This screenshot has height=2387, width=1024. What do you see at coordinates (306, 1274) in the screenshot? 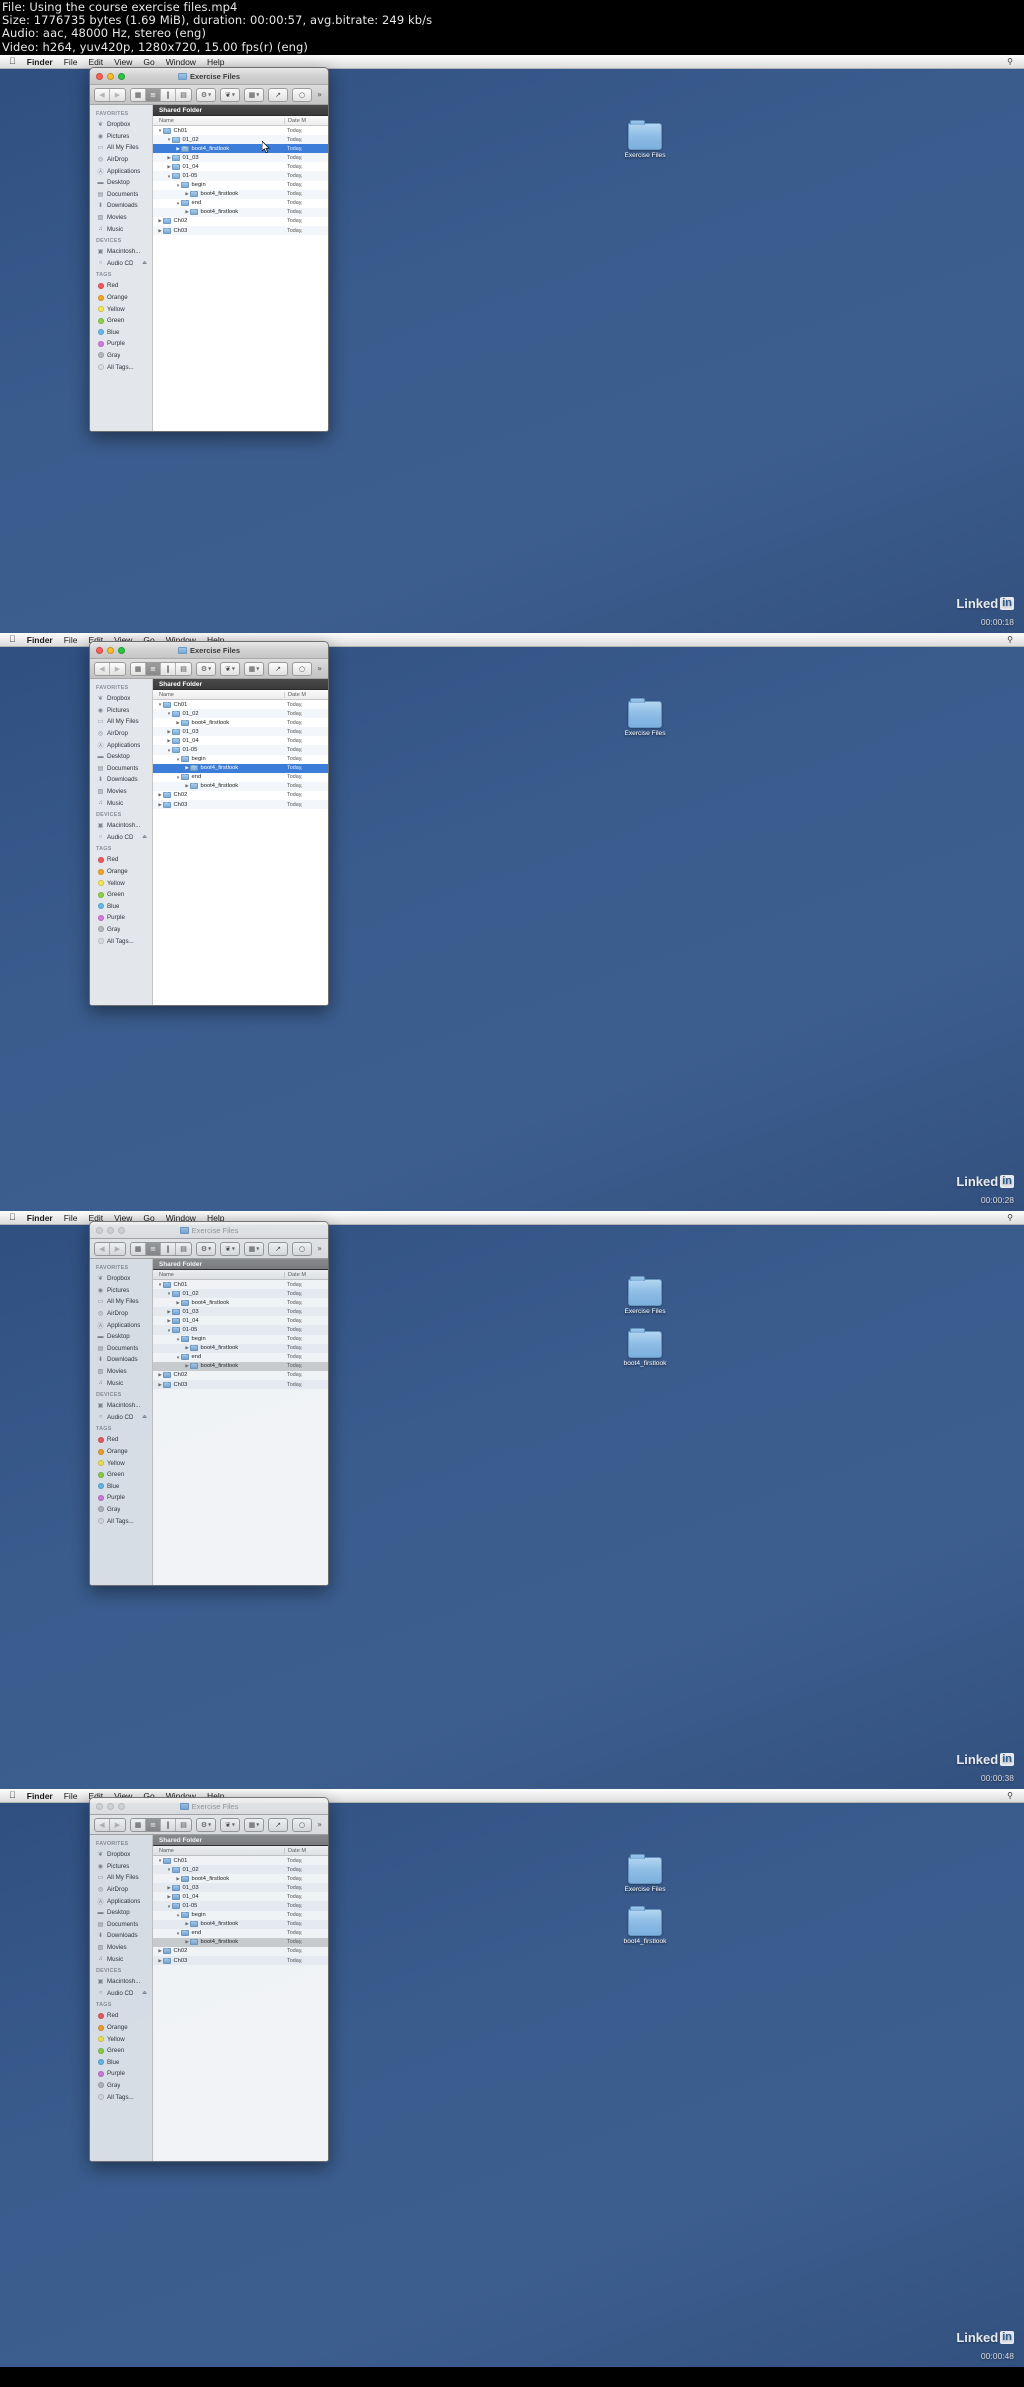
I see `column-header-date: Date M` at bounding box center [306, 1274].